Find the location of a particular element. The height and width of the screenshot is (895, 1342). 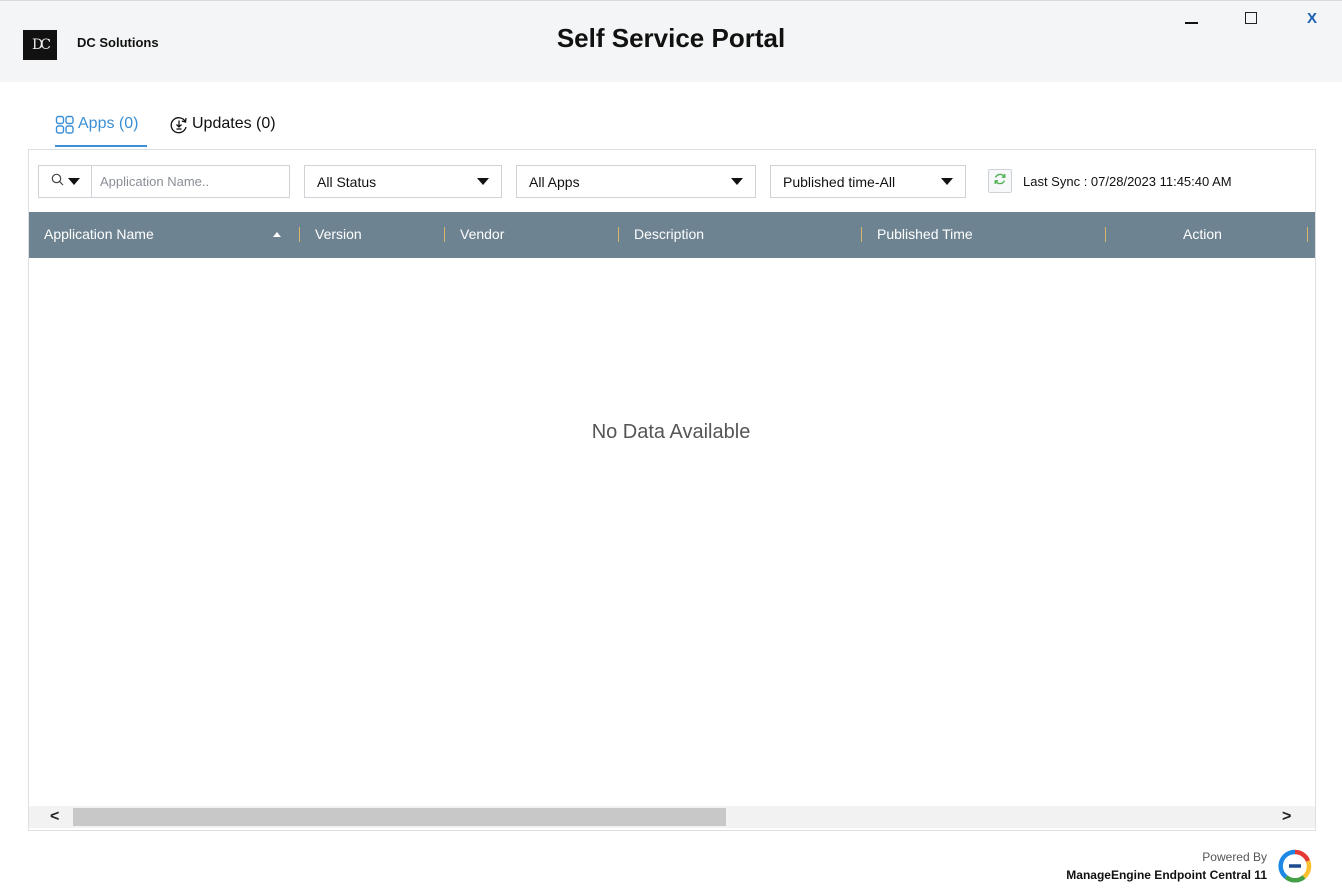

search-input is located at coordinates (190, 181).